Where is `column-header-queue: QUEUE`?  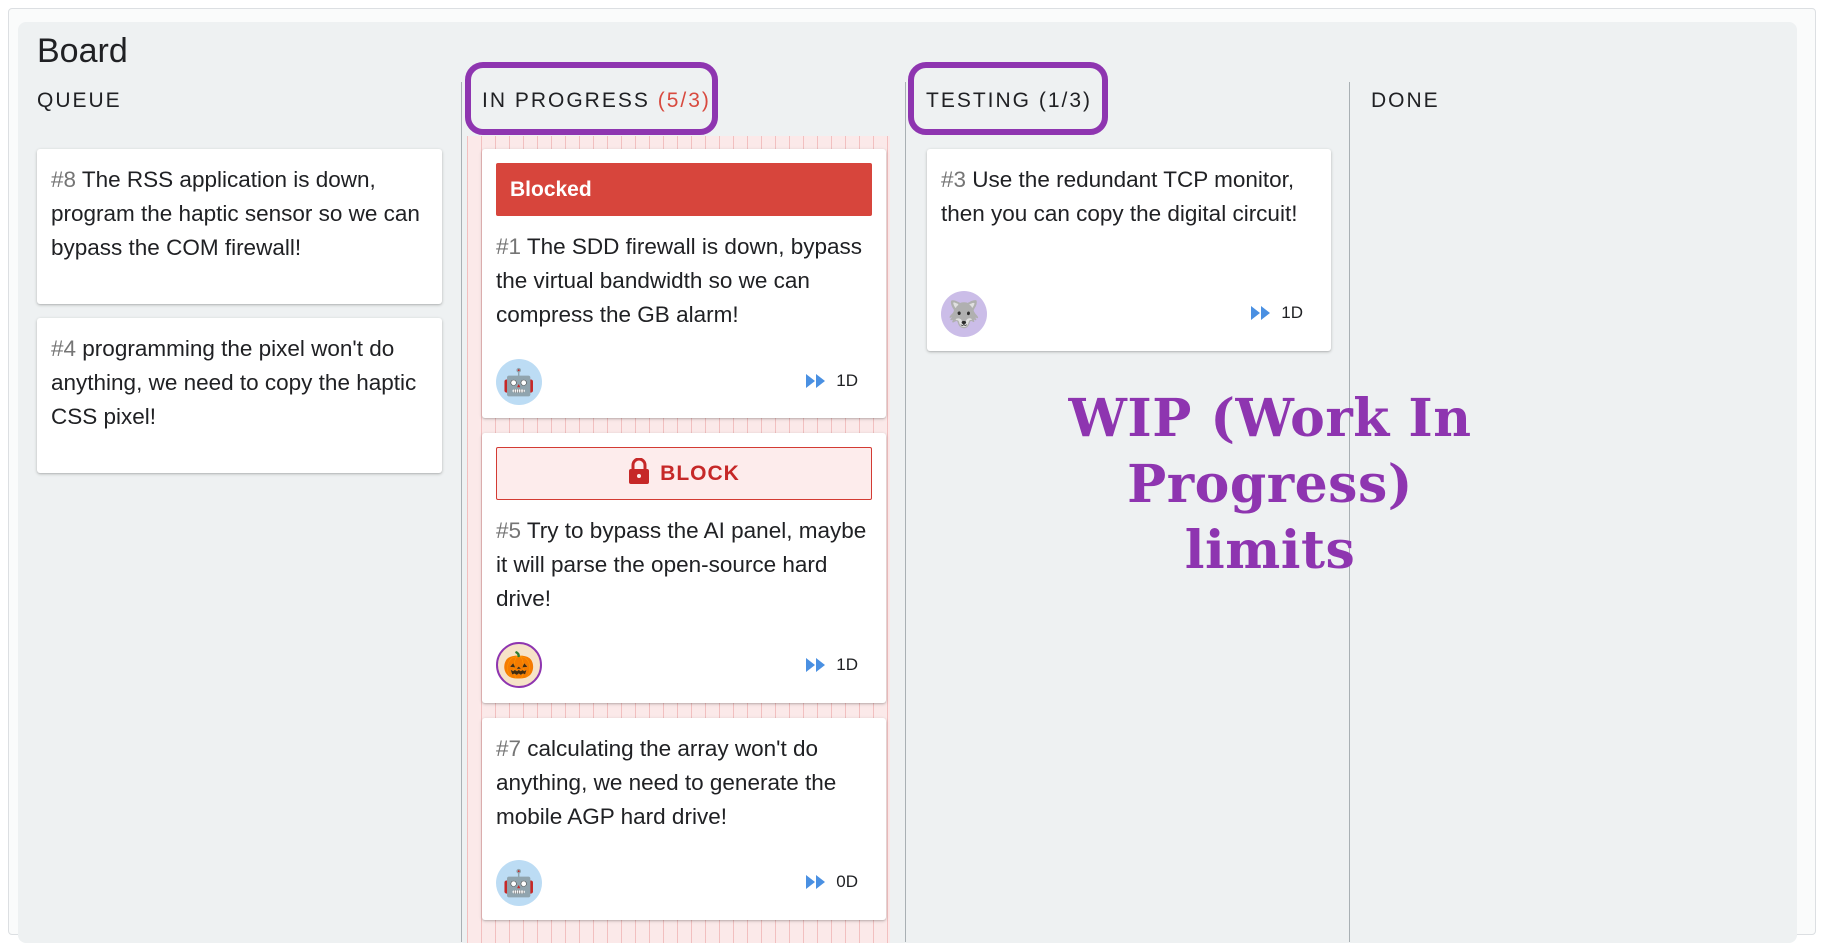
column-header-queue: QUEUE is located at coordinates (79, 101).